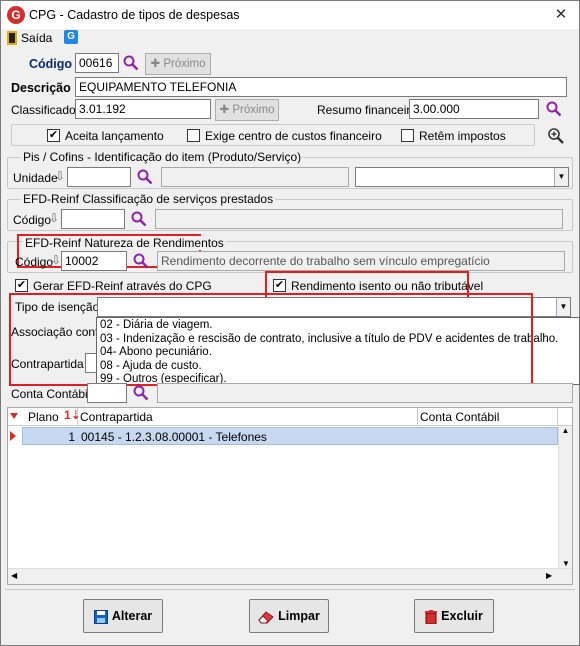 Image resolution: width=580 pixels, height=646 pixels. I want to click on efd-natureza-title: EFD-Reinf Natureza de Rendimentos, so click(124, 243).